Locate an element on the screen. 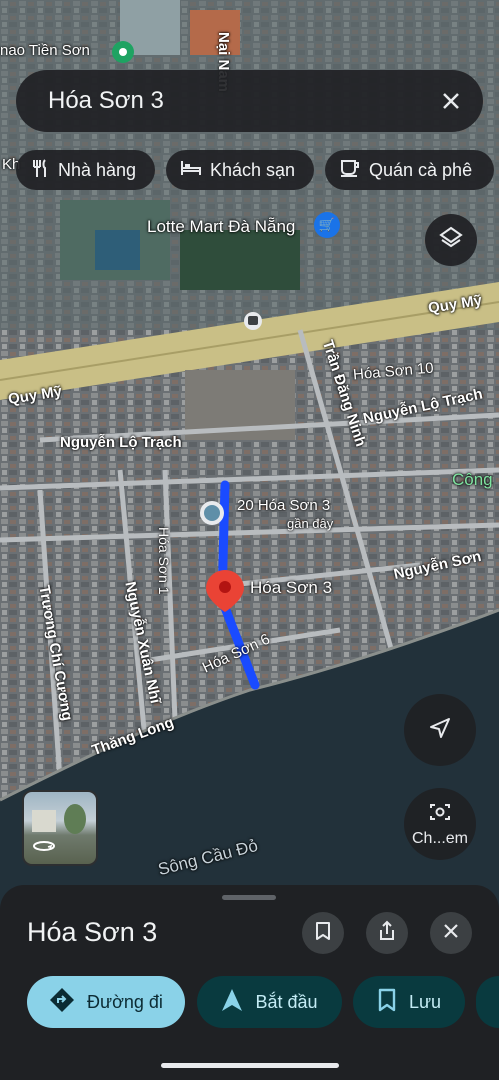 This screenshot has height=1080, width=499. map-label-nguyen-lo-trach-left: Nguyễn Lộ Trạch is located at coordinates (121, 442).